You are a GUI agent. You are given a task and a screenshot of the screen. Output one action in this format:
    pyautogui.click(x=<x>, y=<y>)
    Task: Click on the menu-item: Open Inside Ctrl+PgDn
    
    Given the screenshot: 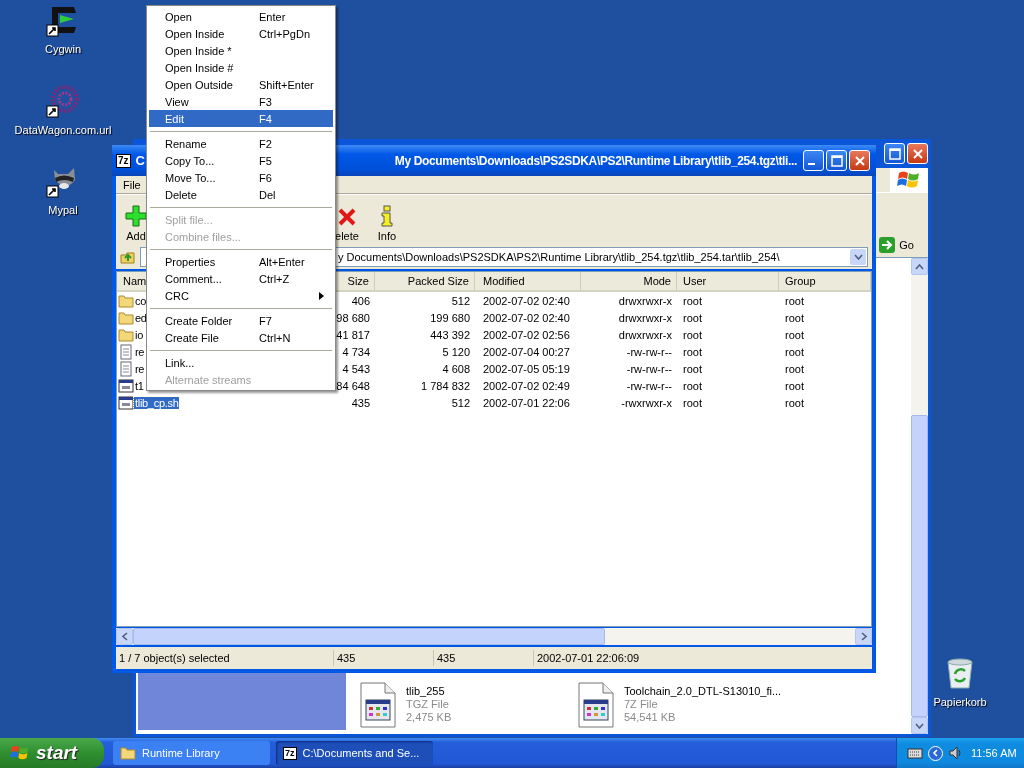 What is the action you would take?
    pyautogui.click(x=241, y=33)
    